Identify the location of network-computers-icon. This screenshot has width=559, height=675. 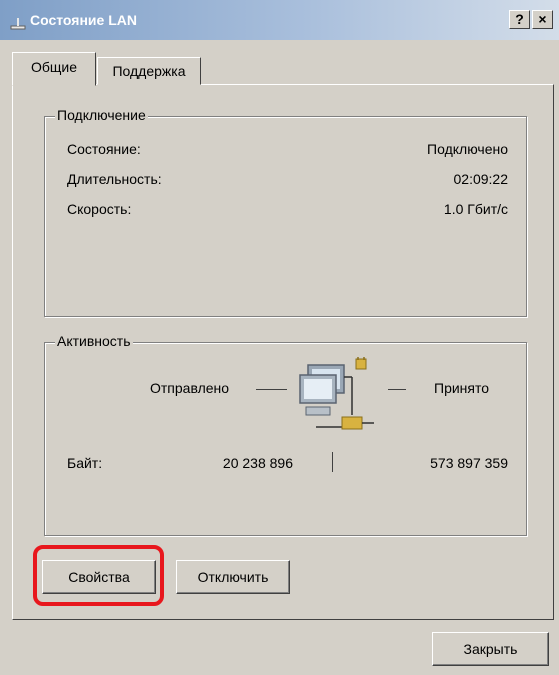
(336, 393).